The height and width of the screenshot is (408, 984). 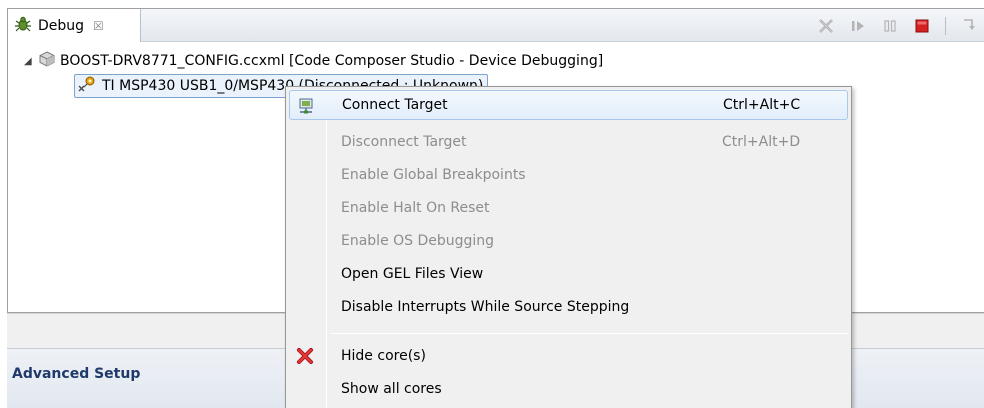 I want to click on menu-item-shortcut: Ctrl+Alt+D, so click(x=761, y=142).